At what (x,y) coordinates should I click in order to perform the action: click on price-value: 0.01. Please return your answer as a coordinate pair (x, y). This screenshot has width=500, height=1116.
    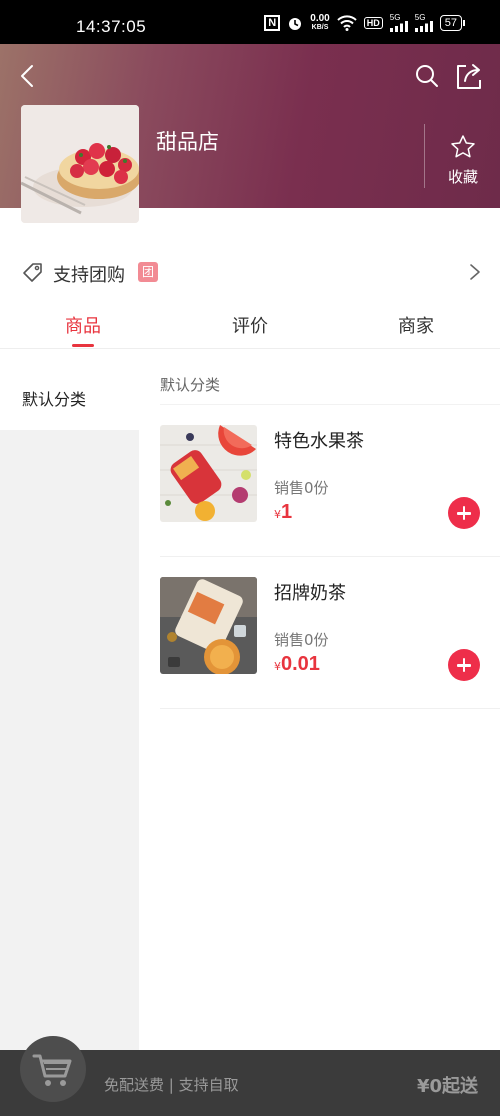
    Looking at the image, I should click on (300, 664).